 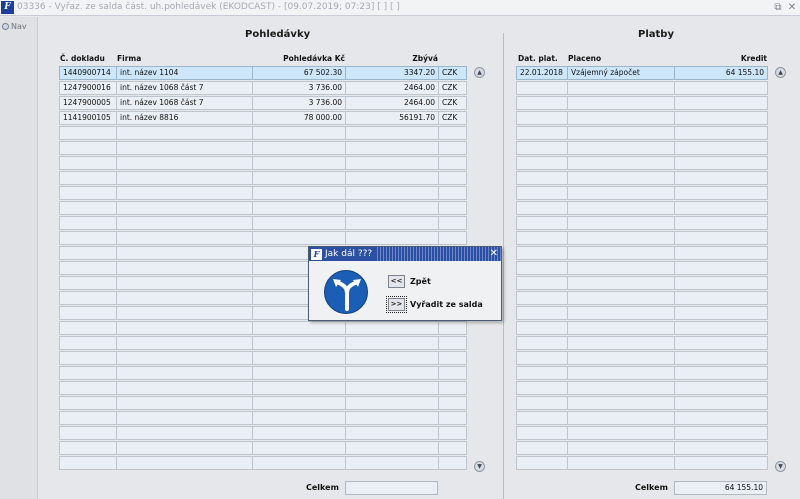 I want to click on payment-cell: 64 155.10, so click(x=721, y=73).